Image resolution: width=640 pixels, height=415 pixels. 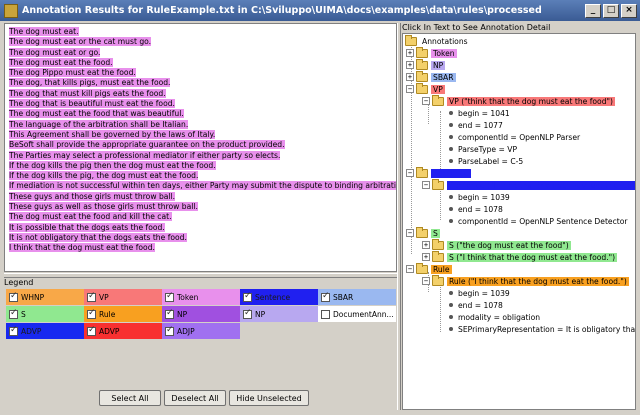 What do you see at coordinates (123, 297) in the screenshot?
I see `legend-item: VP` at bounding box center [123, 297].